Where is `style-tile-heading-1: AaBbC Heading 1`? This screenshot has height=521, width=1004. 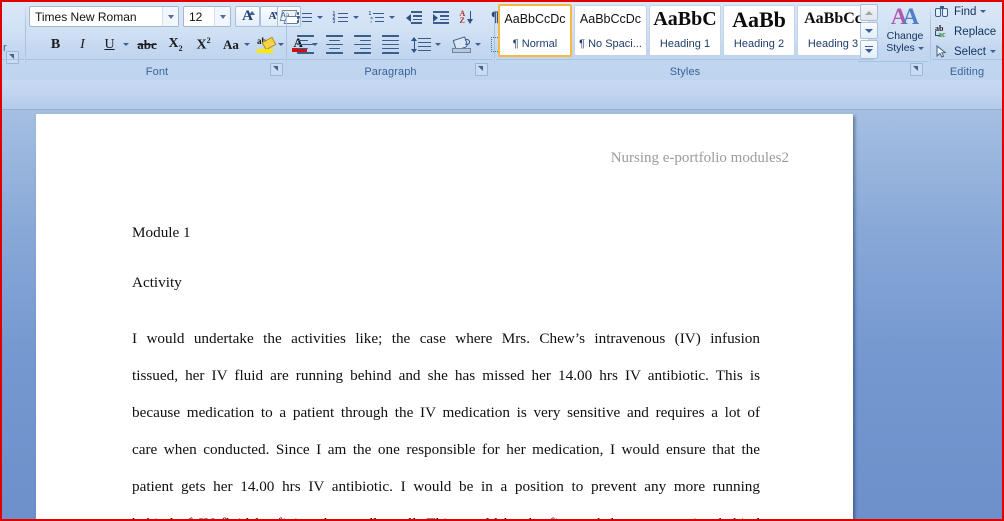 style-tile-heading-1: AaBbC Heading 1 is located at coordinates (685, 30).